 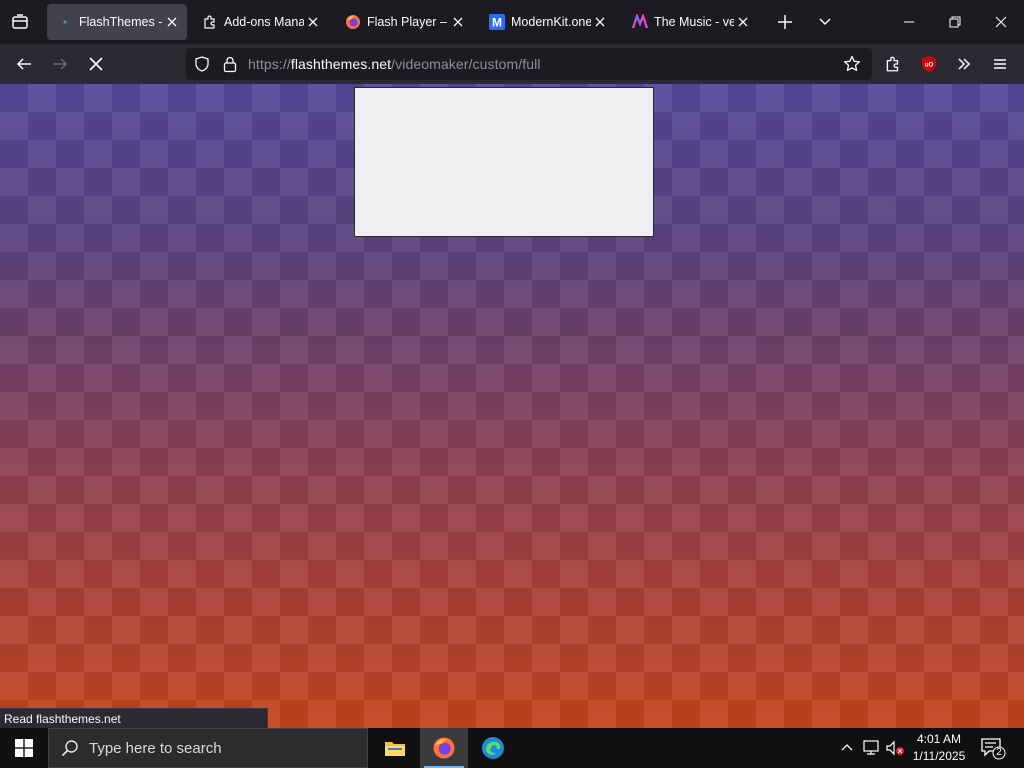 What do you see at coordinates (408, 22) in the screenshot?
I see `tab-title: Flash Player – Ge` at bounding box center [408, 22].